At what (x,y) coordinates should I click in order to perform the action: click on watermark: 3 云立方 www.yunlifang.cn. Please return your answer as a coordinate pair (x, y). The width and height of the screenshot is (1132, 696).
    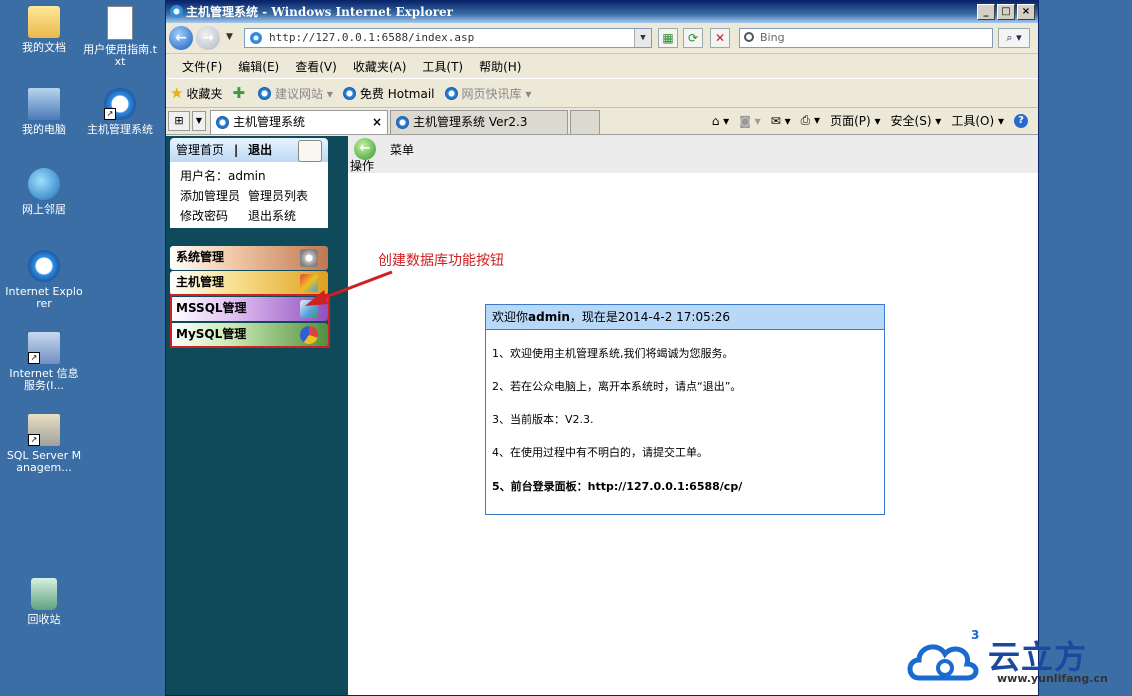
    Looking at the image, I should click on (1015, 660).